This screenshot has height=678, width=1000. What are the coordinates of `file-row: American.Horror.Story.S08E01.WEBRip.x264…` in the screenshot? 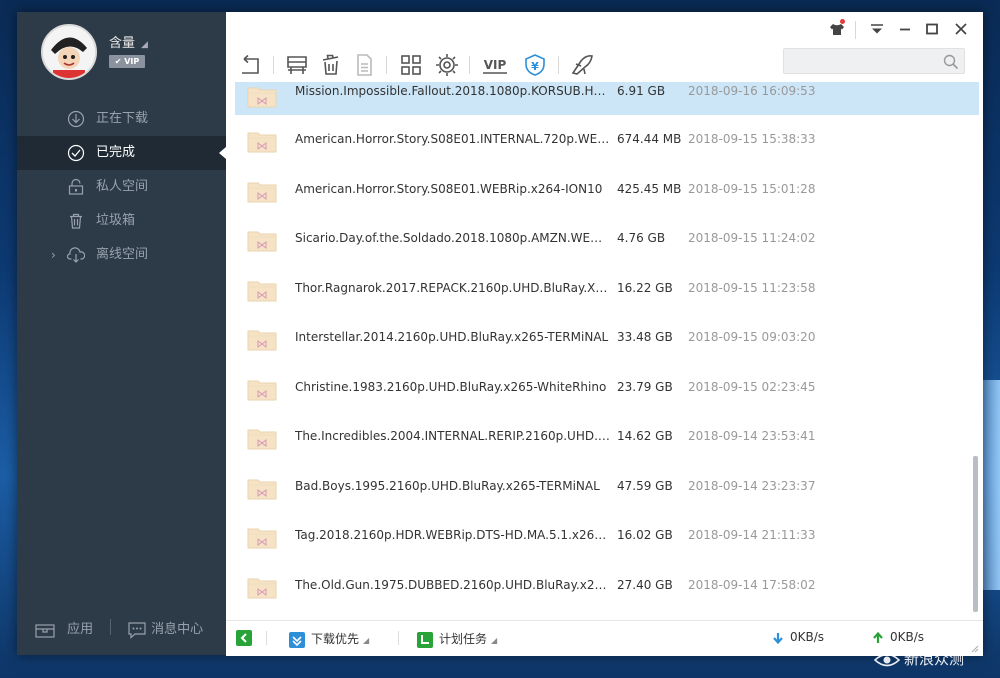 It's located at (607, 190).